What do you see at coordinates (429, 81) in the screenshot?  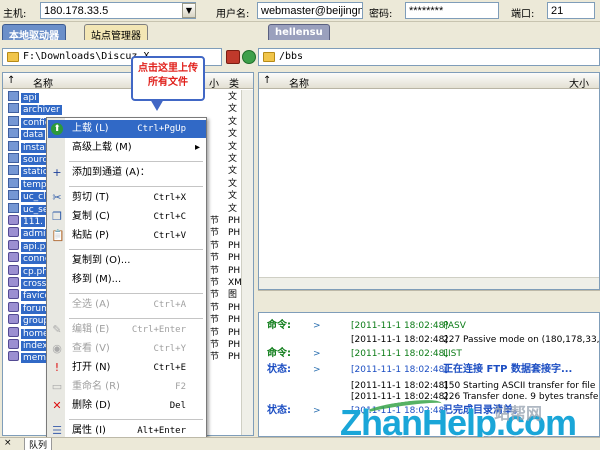 I see `remote-column-header: ↑ 名称 大小` at bounding box center [429, 81].